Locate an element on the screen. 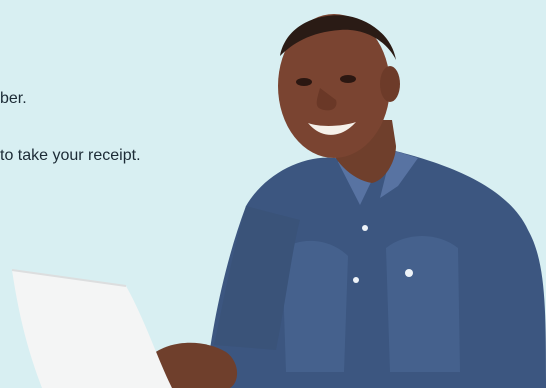 Image resolution: width=546 pixels, height=388 pixels. eye-right is located at coordinates (348, 79).